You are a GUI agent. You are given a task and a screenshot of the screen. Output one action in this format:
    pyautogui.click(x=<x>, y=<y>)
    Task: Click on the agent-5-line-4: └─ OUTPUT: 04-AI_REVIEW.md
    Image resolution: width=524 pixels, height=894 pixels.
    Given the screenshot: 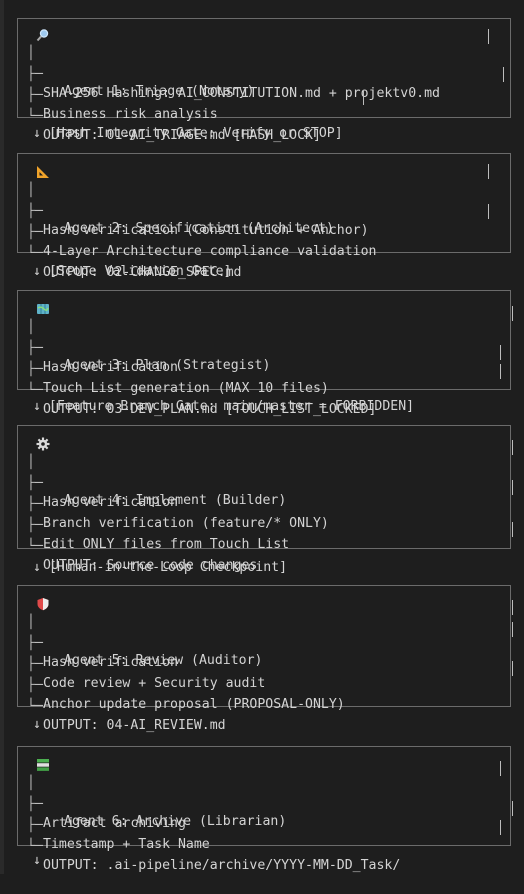 What is the action you would take?
    pyautogui.click(x=126, y=716)
    